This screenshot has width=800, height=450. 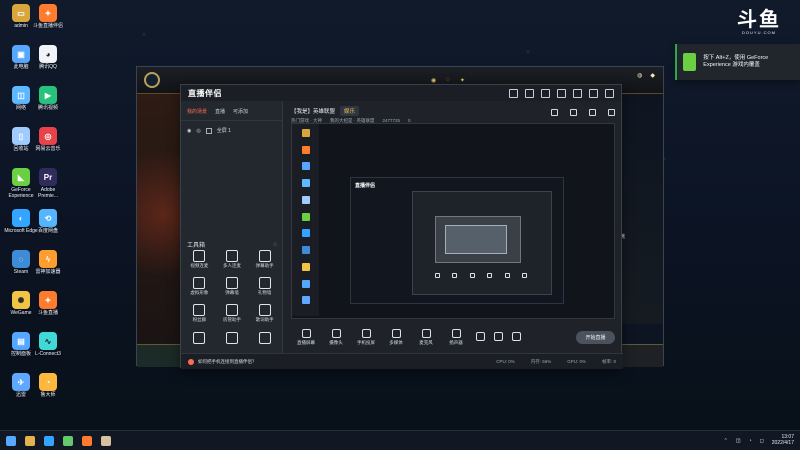 I want to click on screen-source-button: 直播屏幕, so click(x=306, y=337).